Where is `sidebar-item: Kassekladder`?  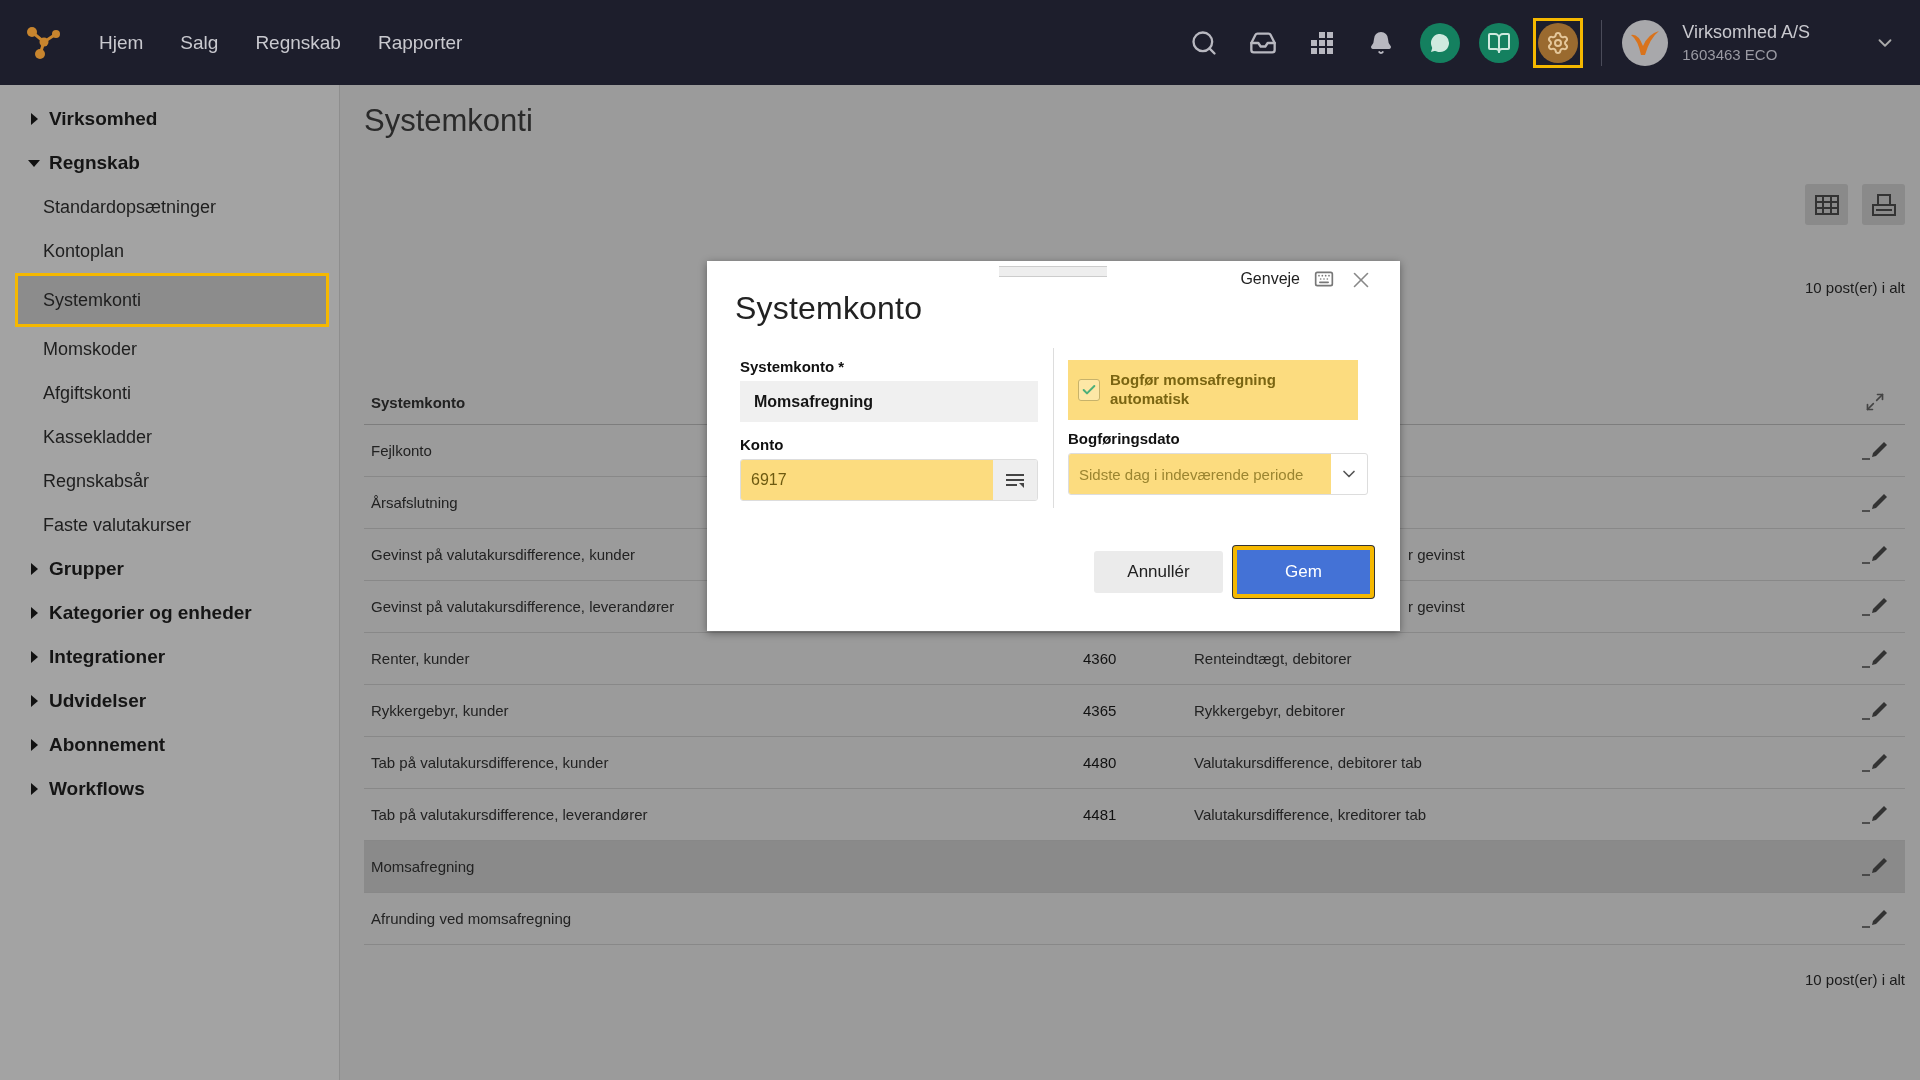
sidebar-item: Kassekladder is located at coordinates (169, 437).